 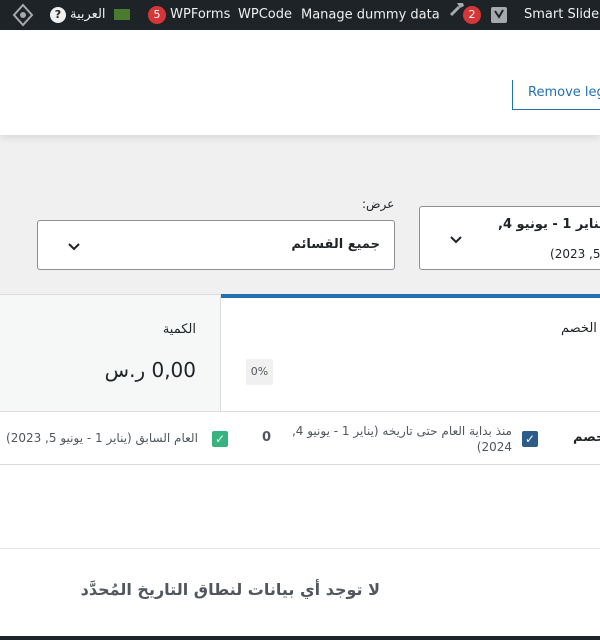 What do you see at coordinates (121, 14) in the screenshot?
I see `flag-icon` at bounding box center [121, 14].